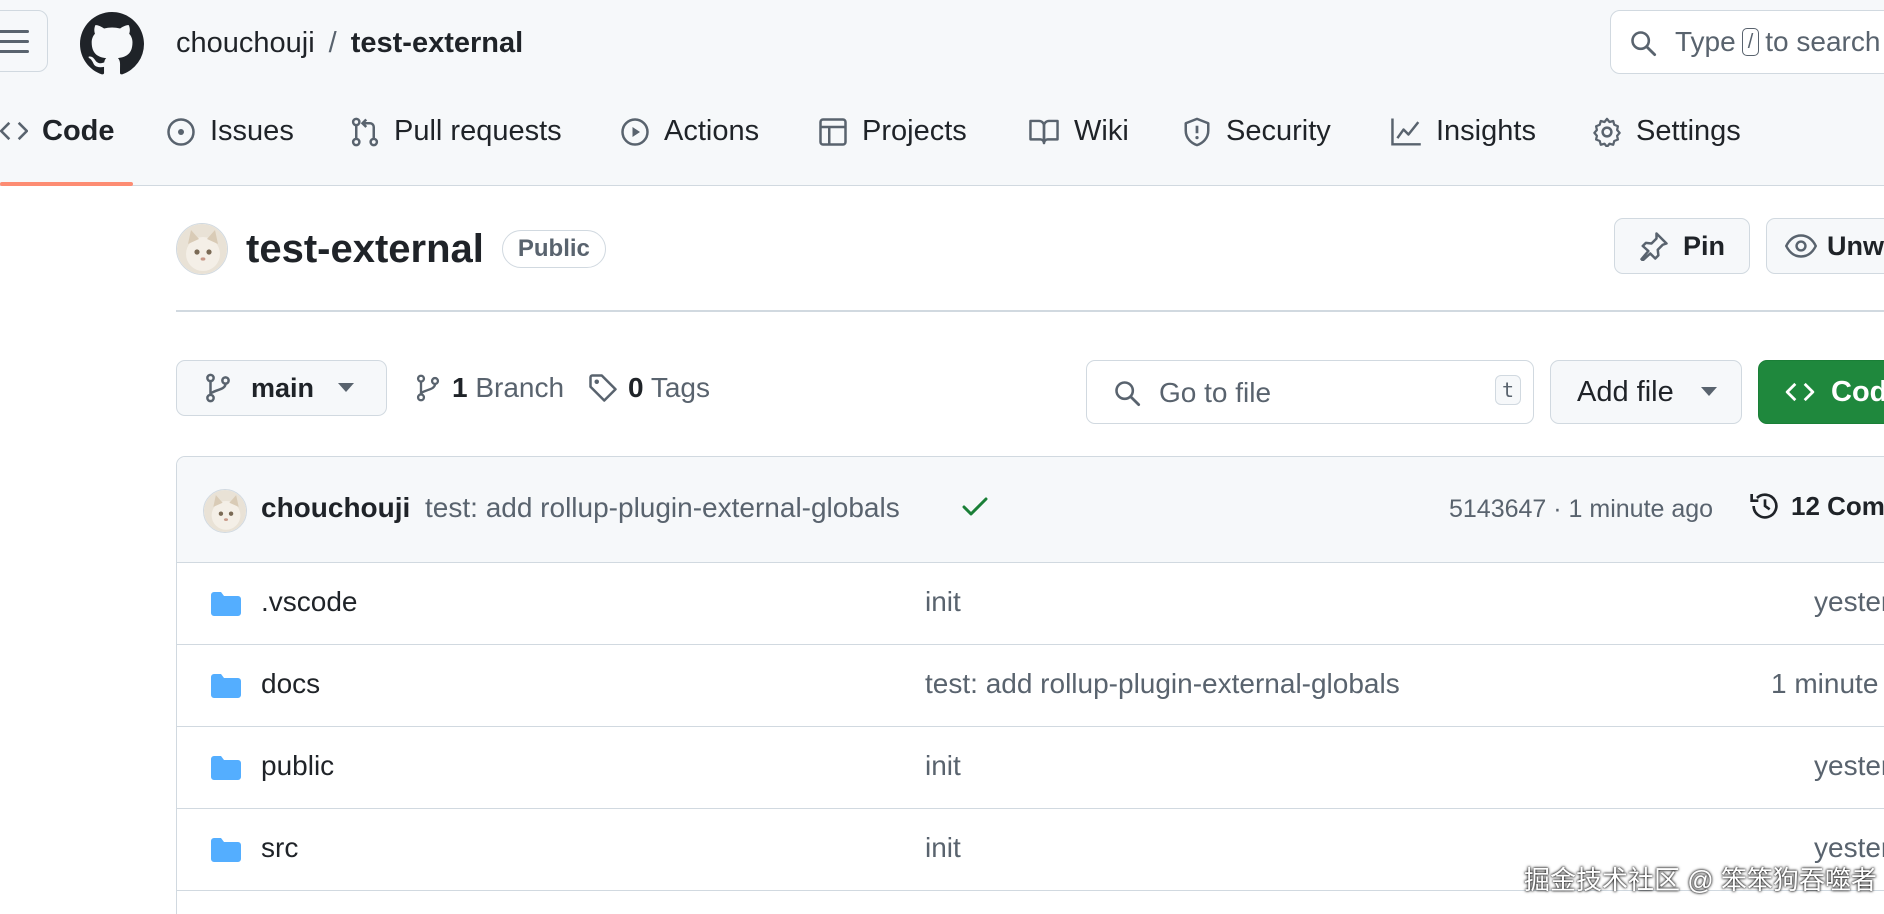 The image size is (1884, 914). Describe the element at coordinates (662, 508) in the screenshot. I see `commit-message: test: add rollup-plugin-external-globals` at that location.